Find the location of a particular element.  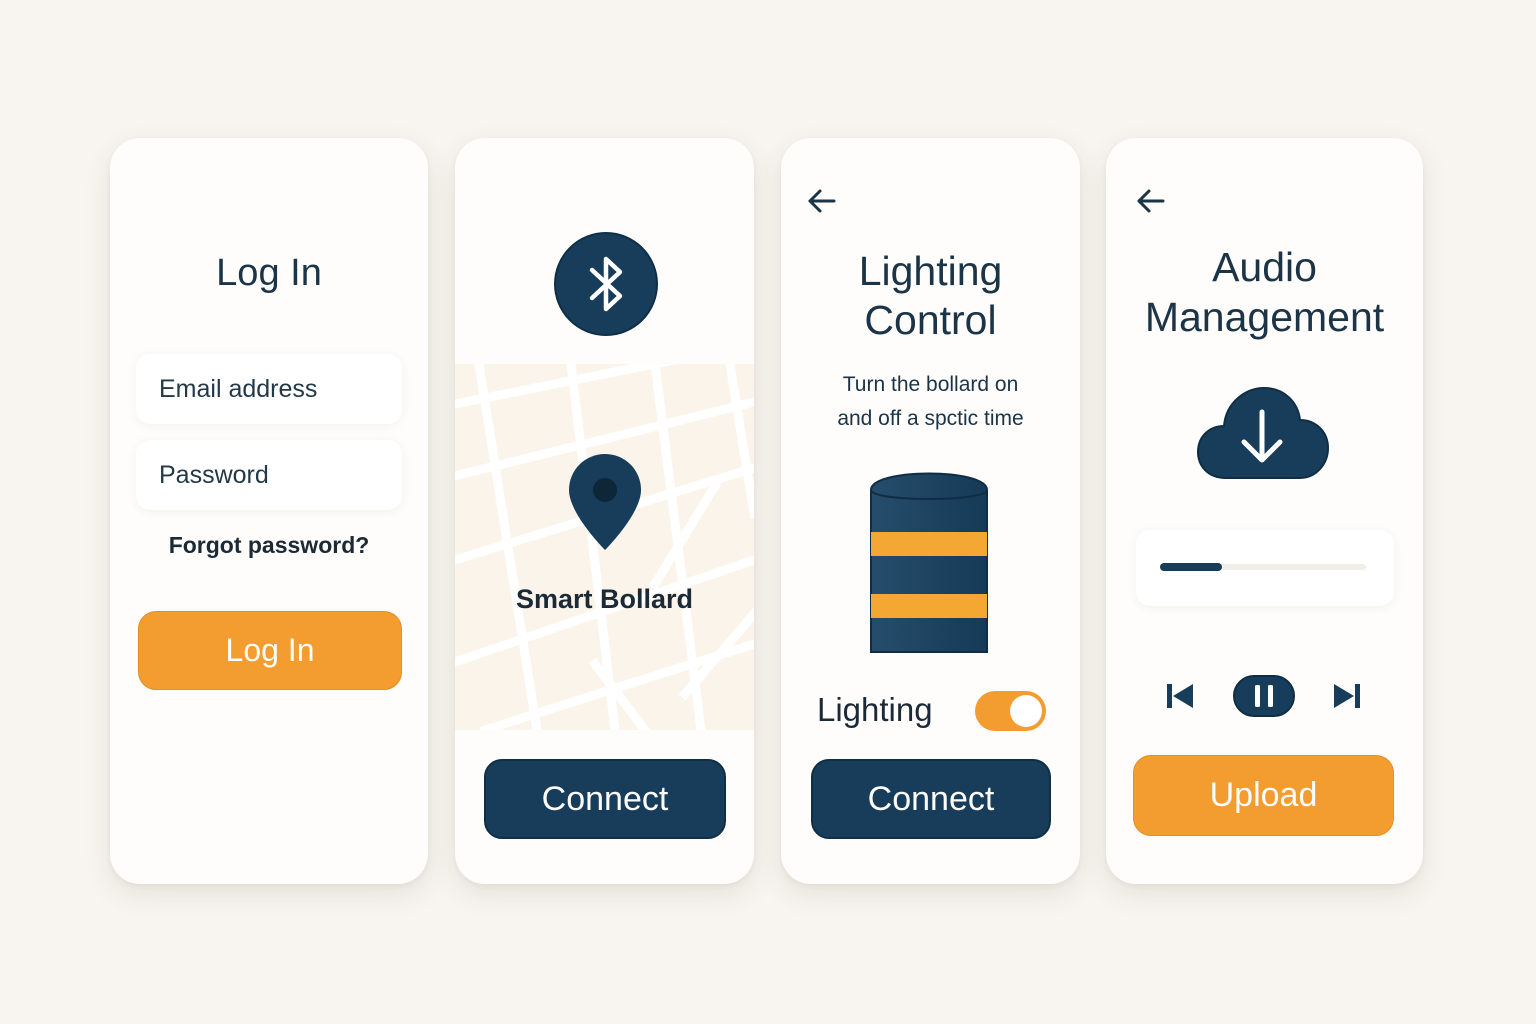

password-placeholder: Password is located at coordinates (214, 474).